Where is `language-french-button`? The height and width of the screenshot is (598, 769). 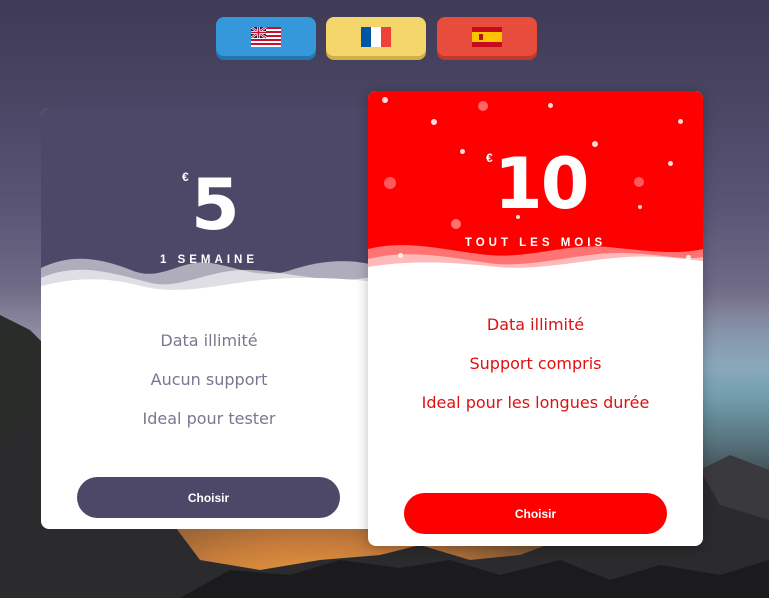 language-french-button is located at coordinates (376, 36).